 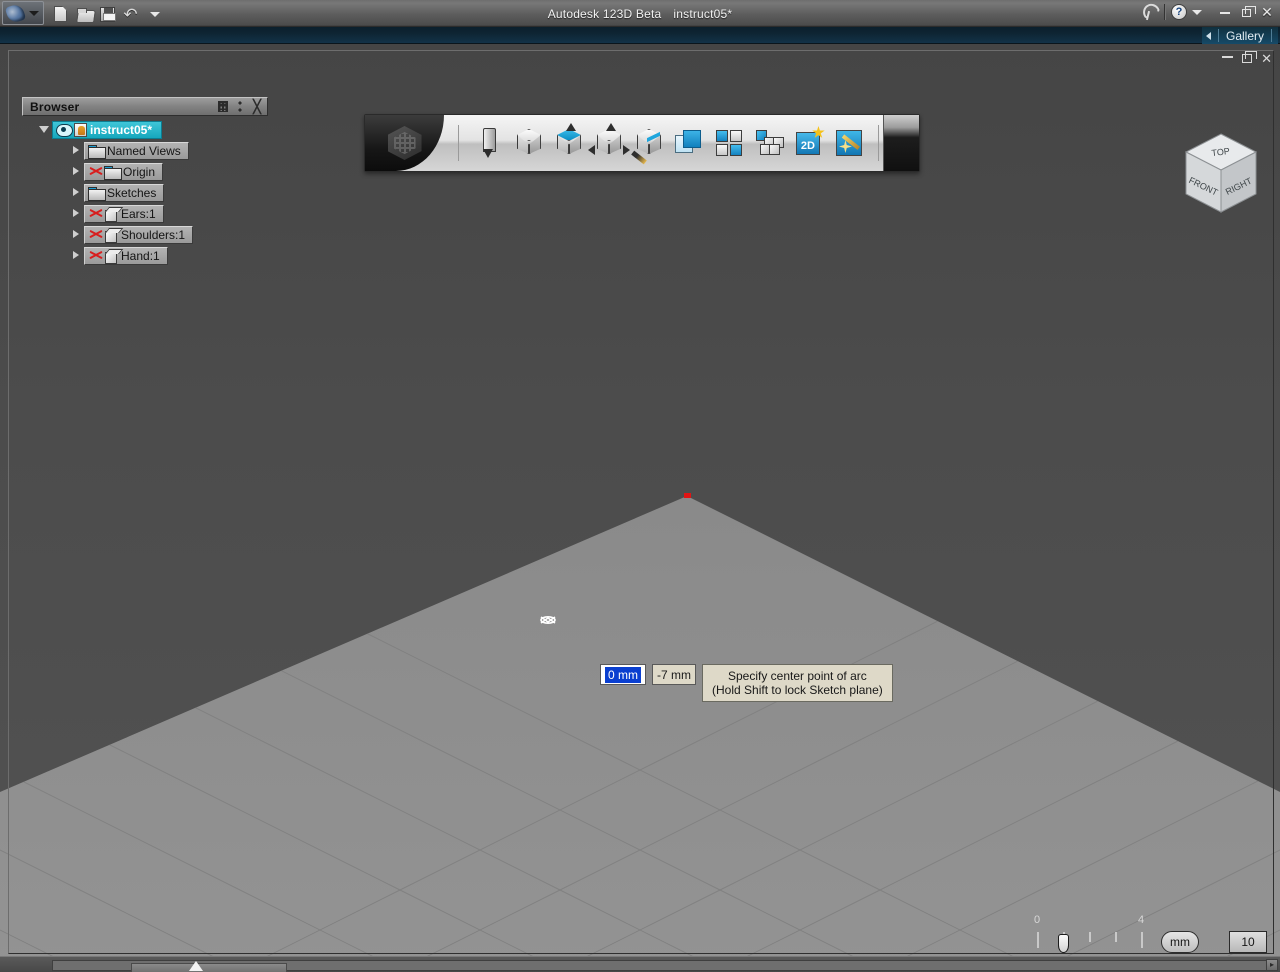 I want to click on timeline-track, so click(x=660, y=966).